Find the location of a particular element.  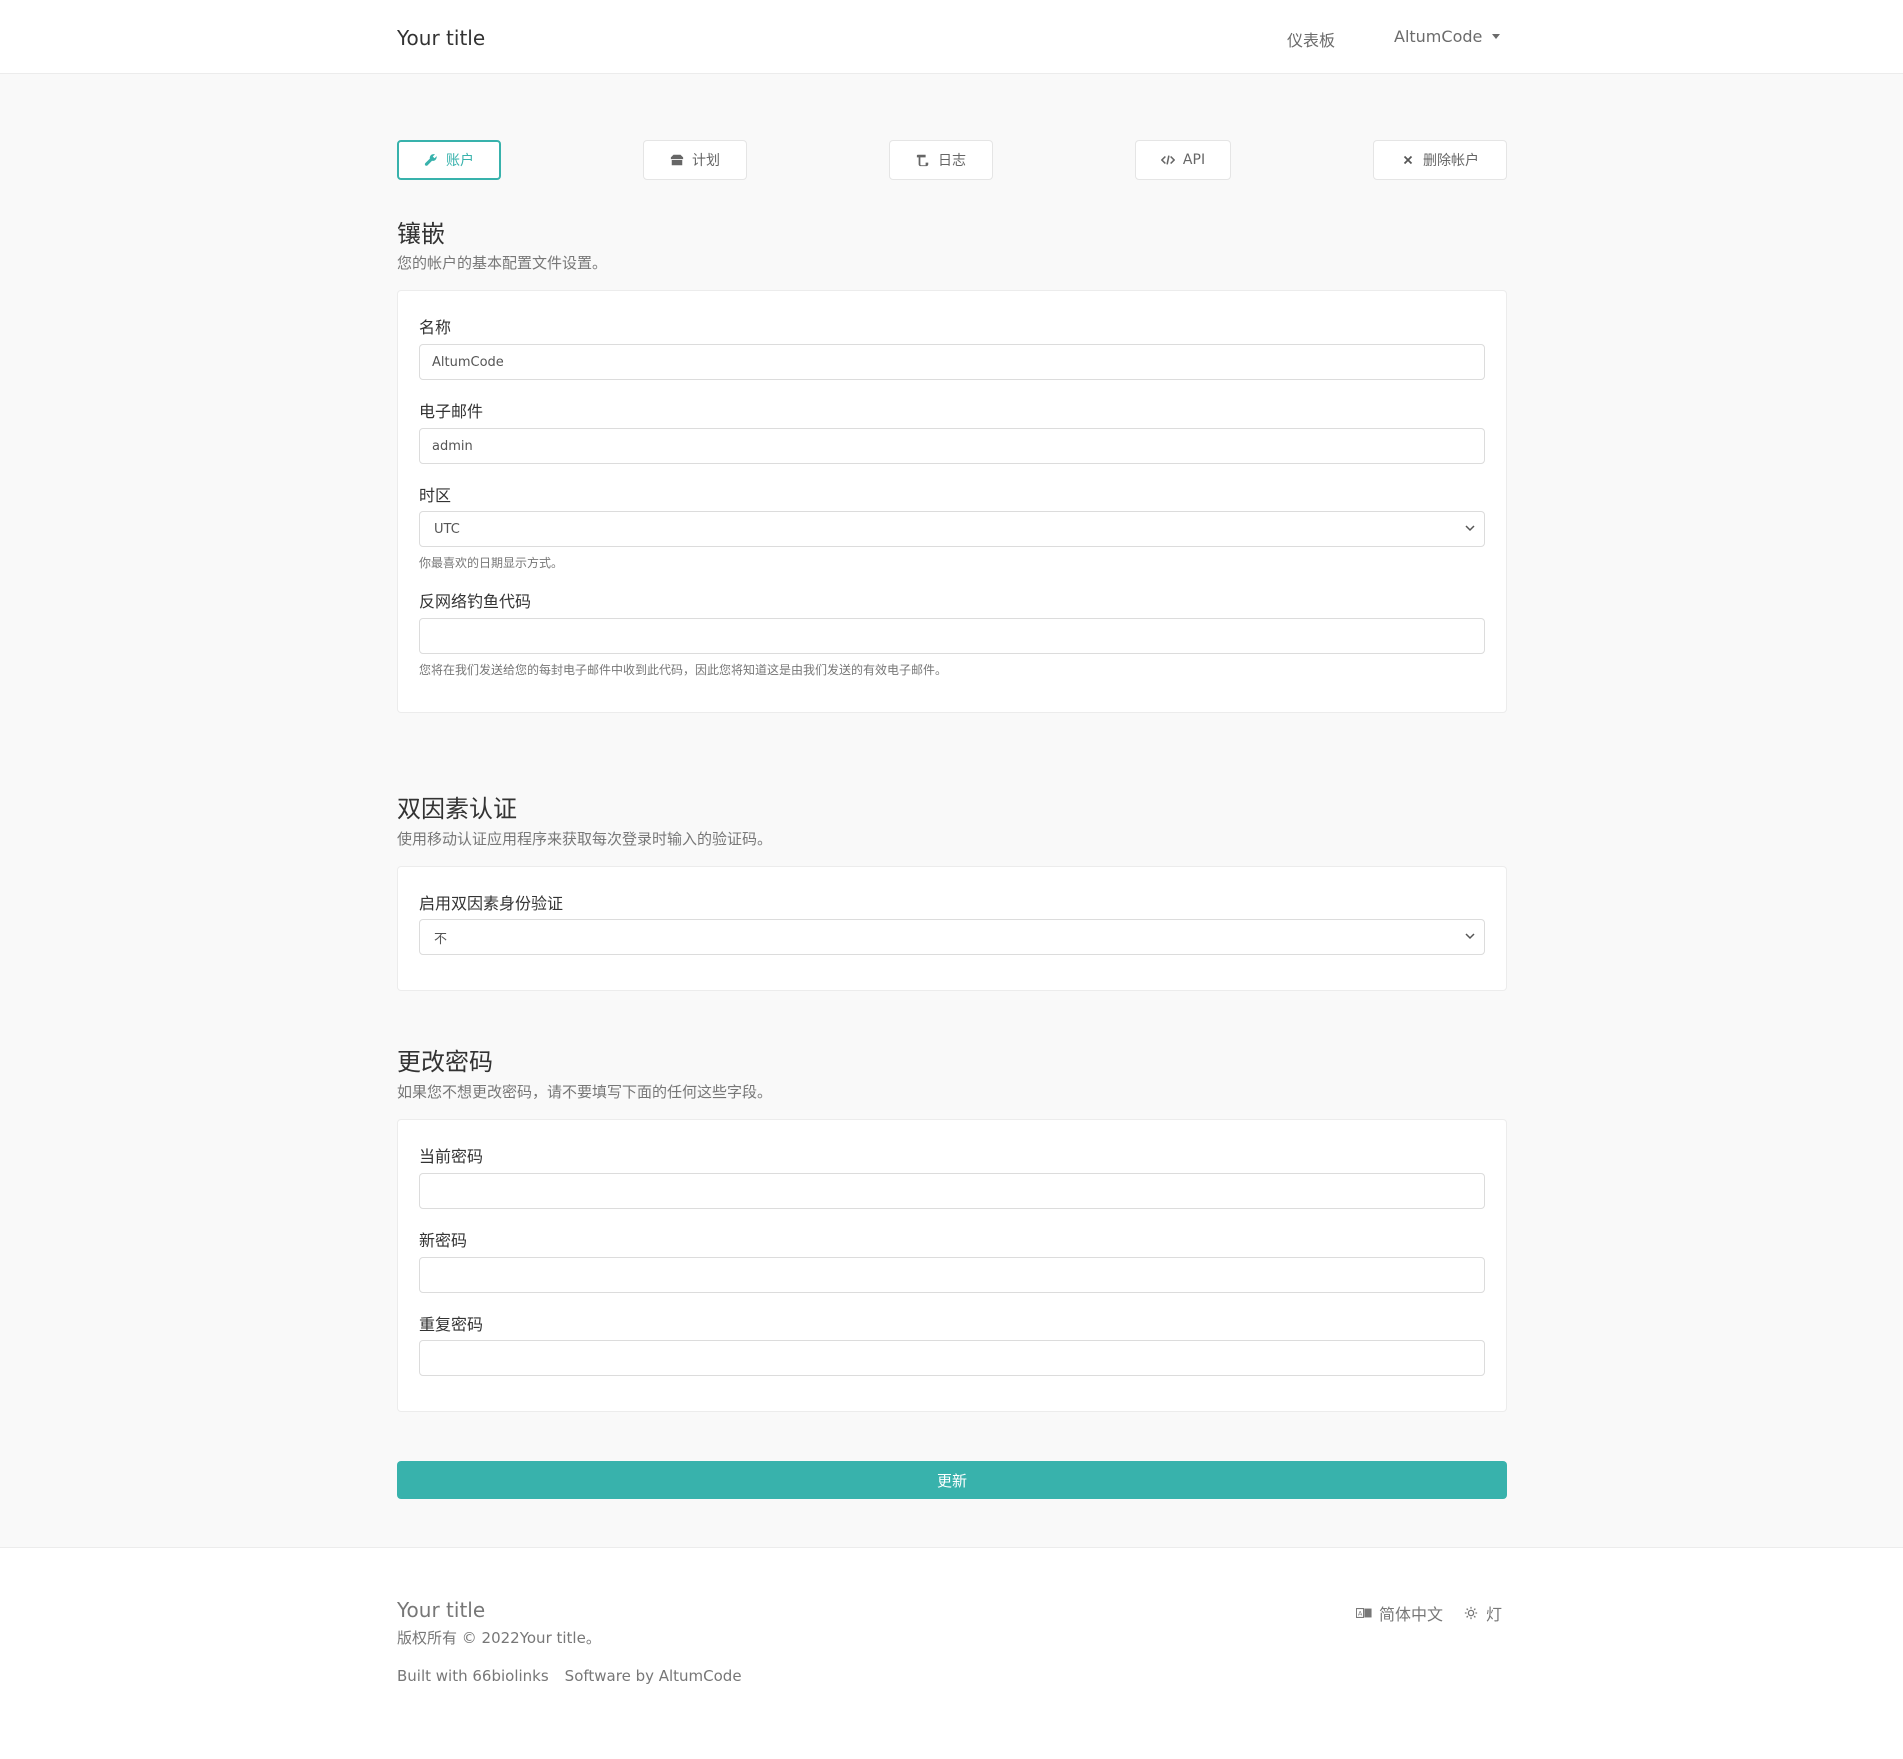

top-navbar: Your title 仪表板 AltumCode is located at coordinates (951, 37).